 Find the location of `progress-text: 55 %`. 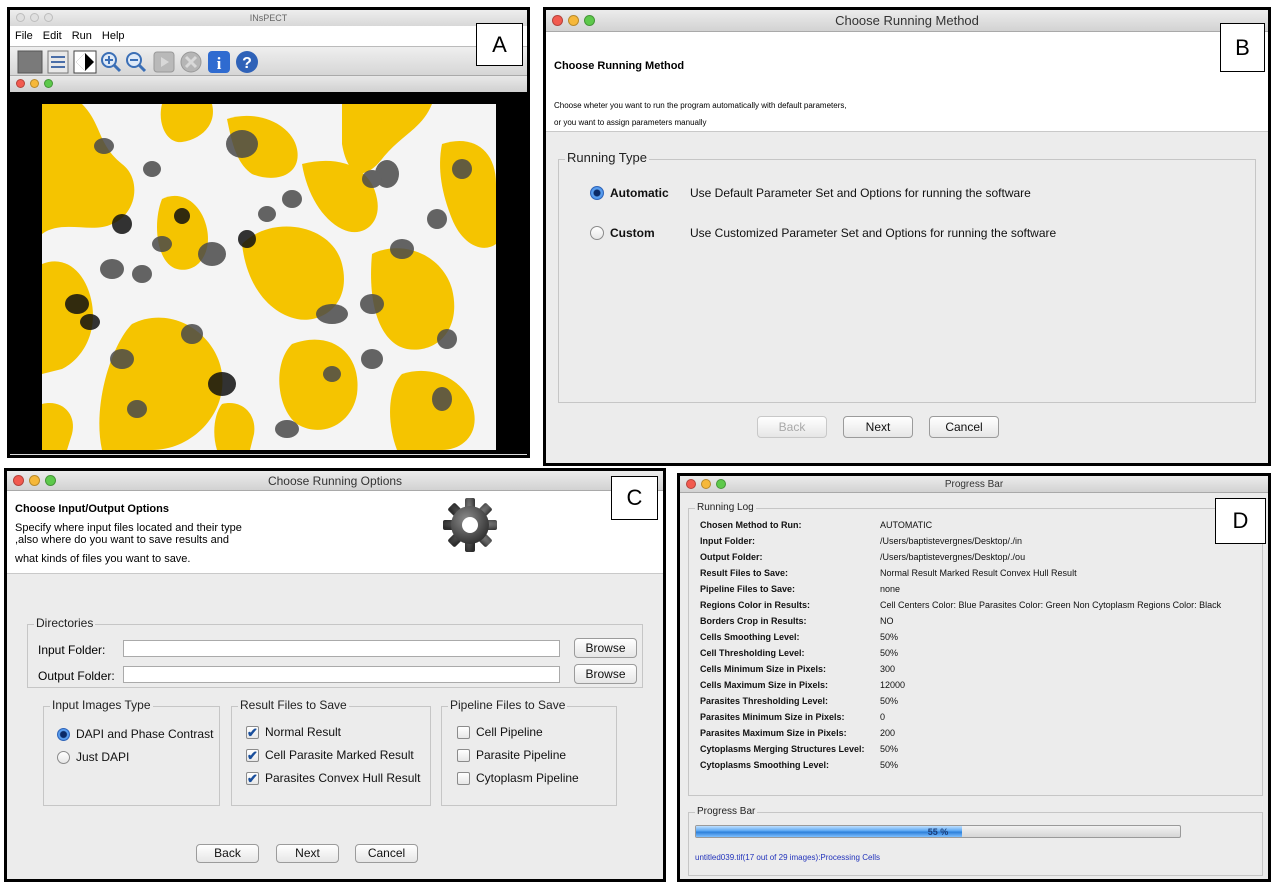

progress-text: 55 % is located at coordinates (938, 832).